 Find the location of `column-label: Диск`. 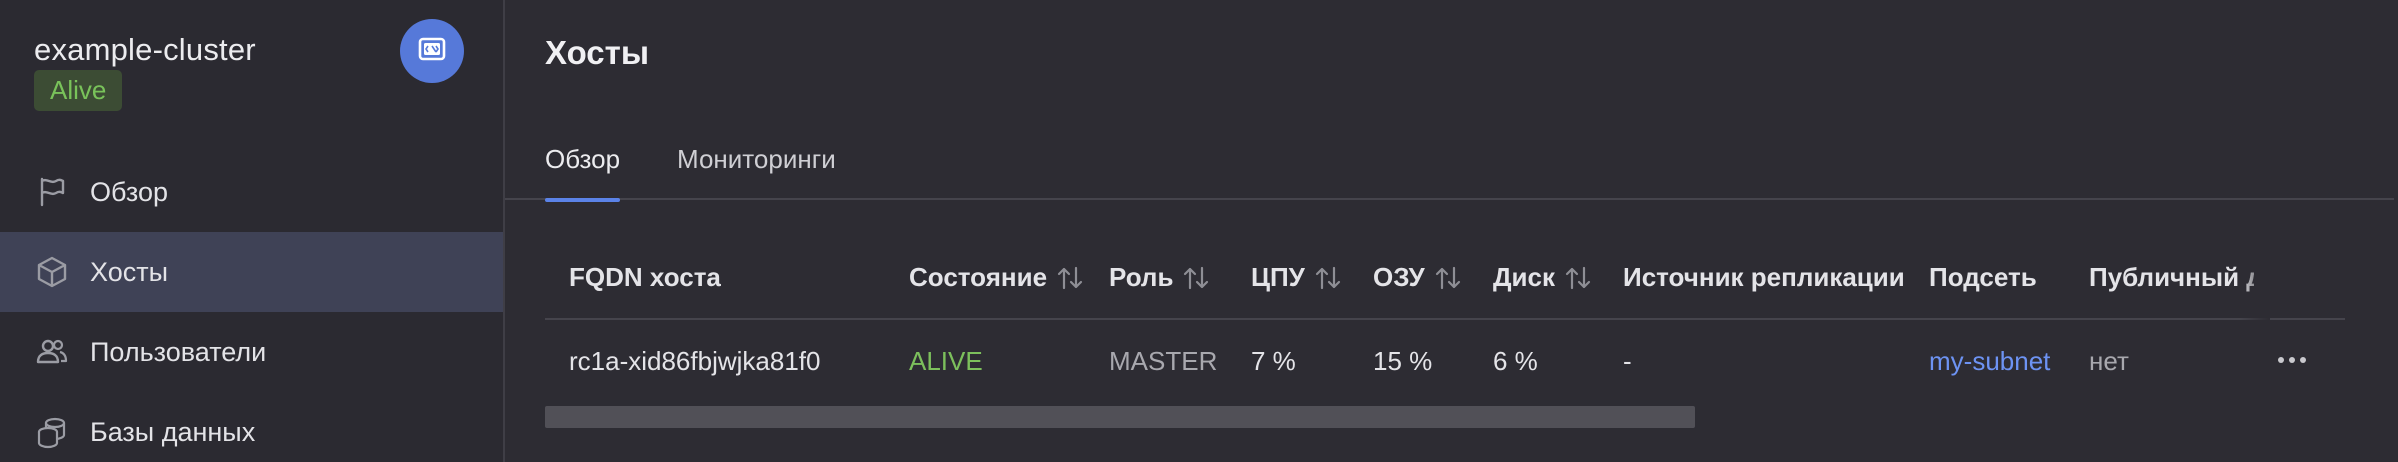

column-label: Диск is located at coordinates (1524, 277).